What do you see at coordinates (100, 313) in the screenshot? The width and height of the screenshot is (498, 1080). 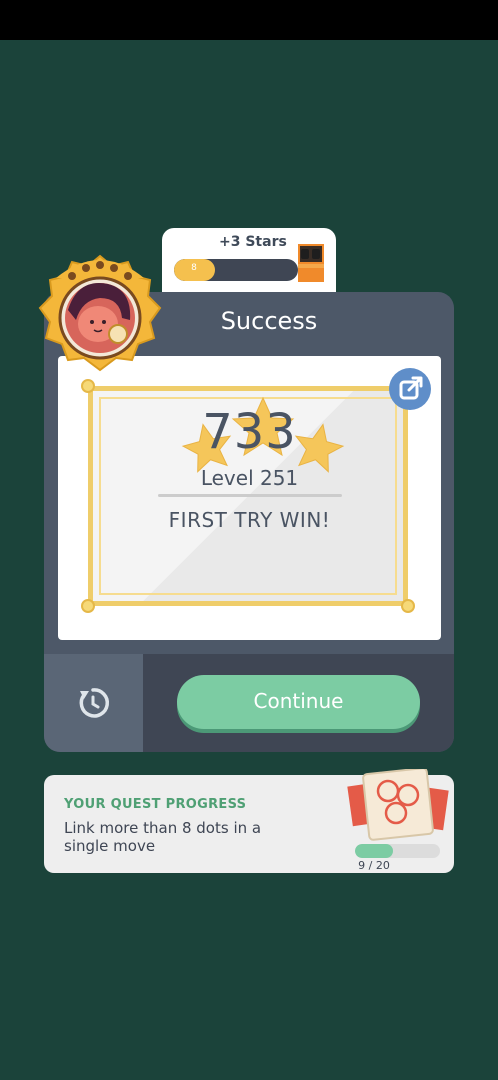 I see `player-avatar-badge` at bounding box center [100, 313].